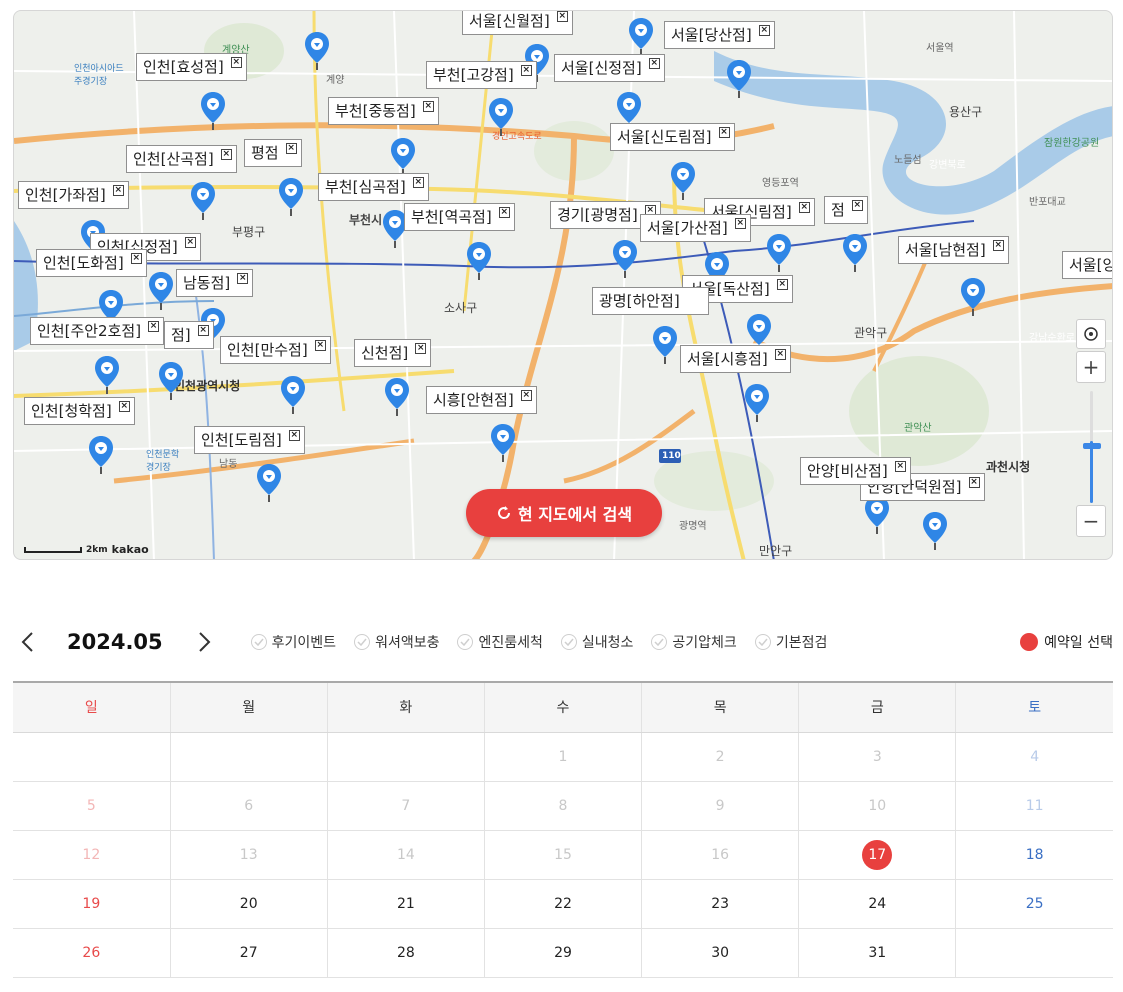 Image resolution: width=1123 pixels, height=992 pixels. I want to click on store-label: 인천[도림점] ×, so click(249, 440).